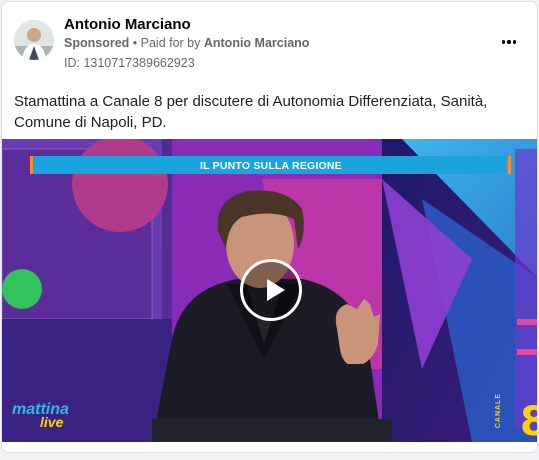 The height and width of the screenshot is (460, 539). Describe the element at coordinates (127, 24) in the screenshot. I see `author-name: Antonio Marciano` at that location.